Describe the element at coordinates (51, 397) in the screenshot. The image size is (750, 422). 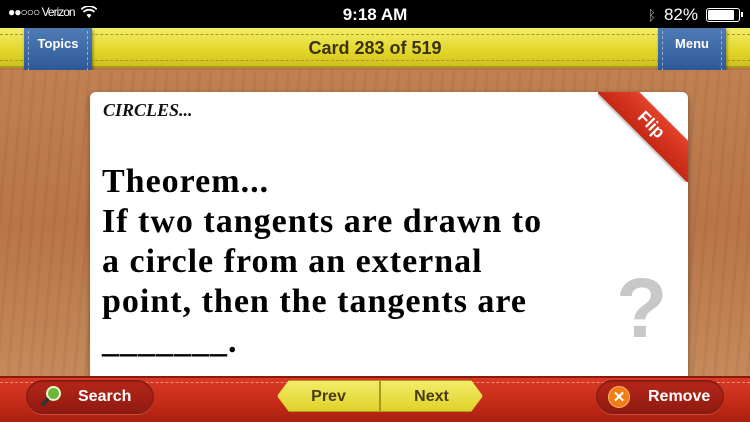
I see `search-icon` at that location.